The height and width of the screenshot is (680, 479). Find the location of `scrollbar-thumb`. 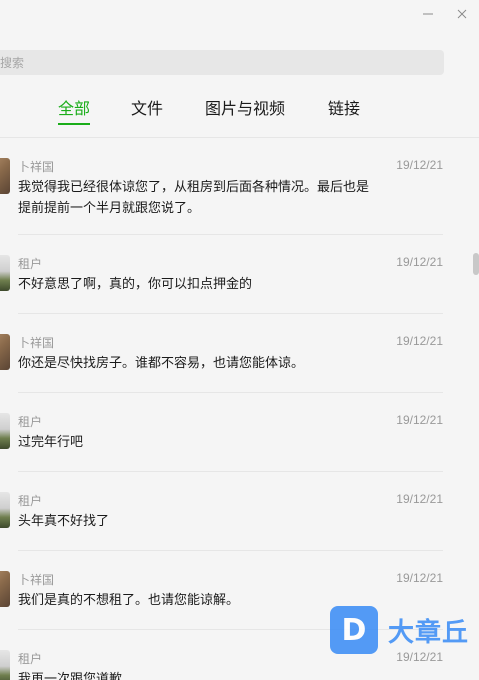

scrollbar-thumb is located at coordinates (476, 264).